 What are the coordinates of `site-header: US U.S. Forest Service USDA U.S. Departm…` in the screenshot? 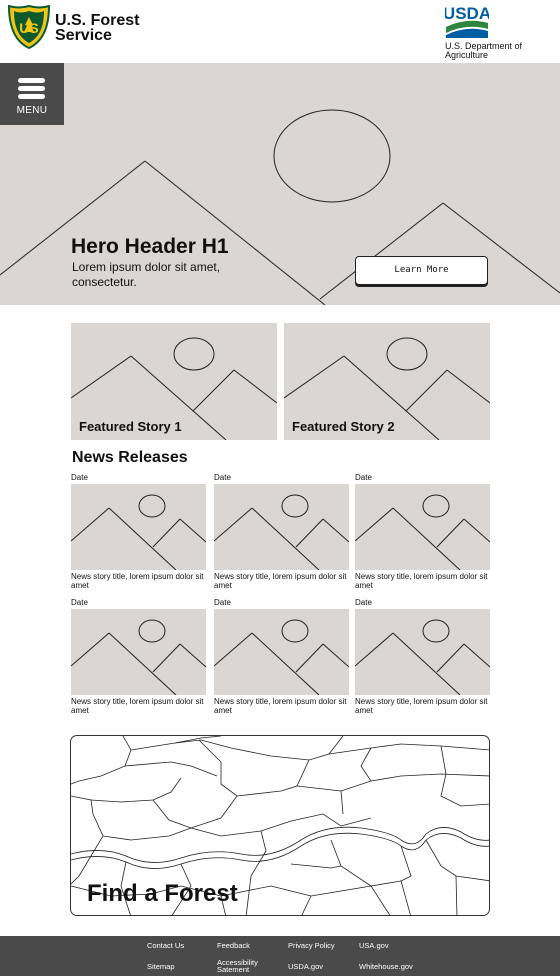 It's located at (280, 31).